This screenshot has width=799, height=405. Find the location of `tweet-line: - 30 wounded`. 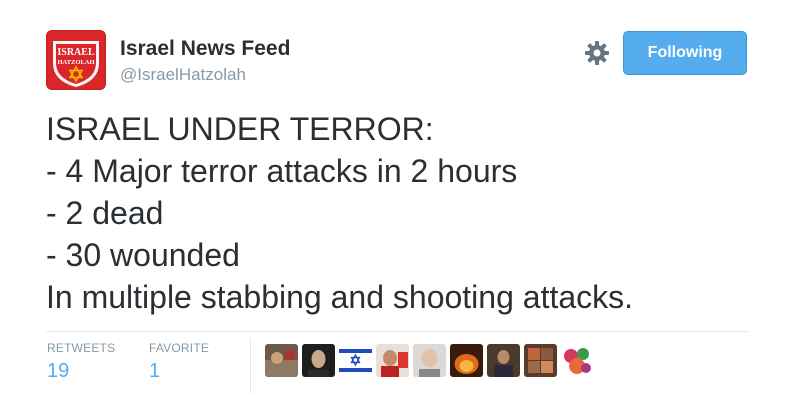

tweet-line: - 30 wounded is located at coordinates (143, 255).